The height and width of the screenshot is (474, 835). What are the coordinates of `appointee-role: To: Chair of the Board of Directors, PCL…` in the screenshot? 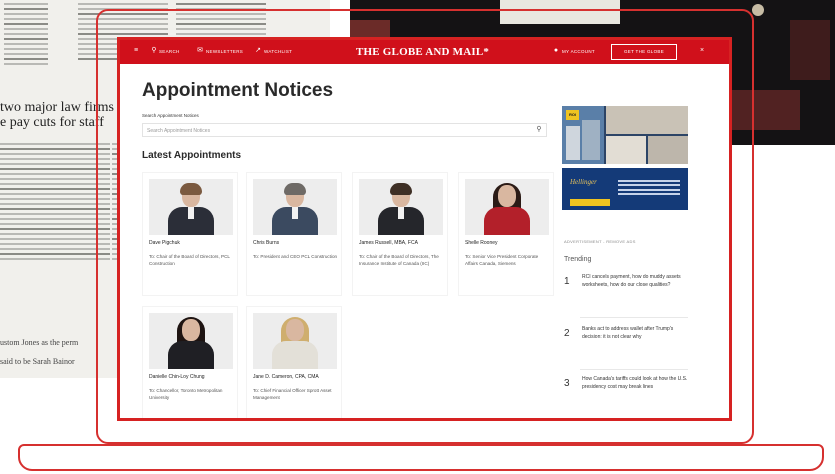 It's located at (189, 260).